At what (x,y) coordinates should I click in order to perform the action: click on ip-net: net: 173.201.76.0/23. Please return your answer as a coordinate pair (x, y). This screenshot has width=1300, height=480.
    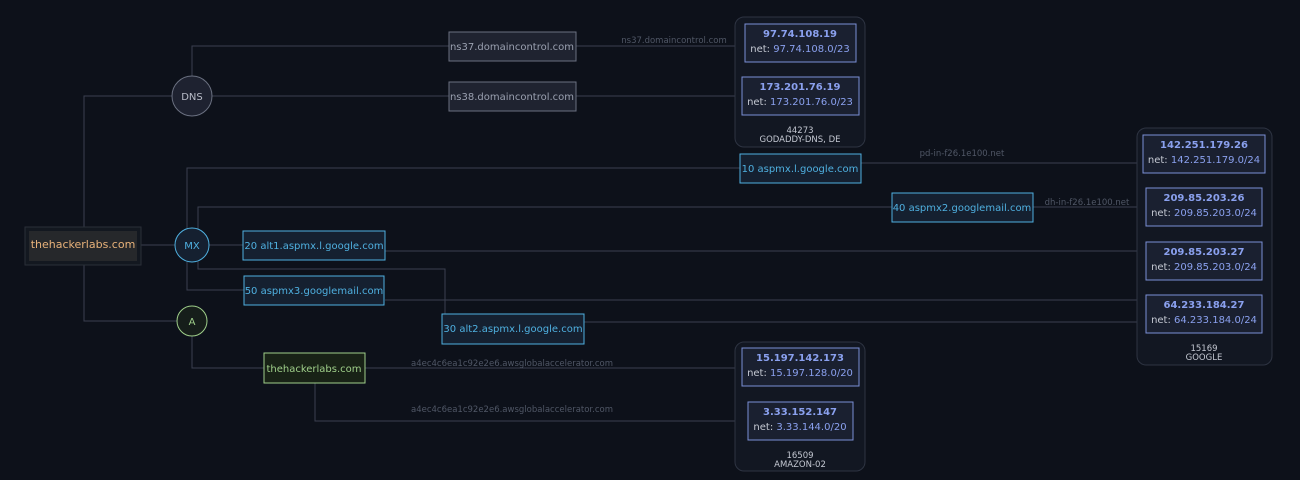
    Looking at the image, I should click on (800, 102).